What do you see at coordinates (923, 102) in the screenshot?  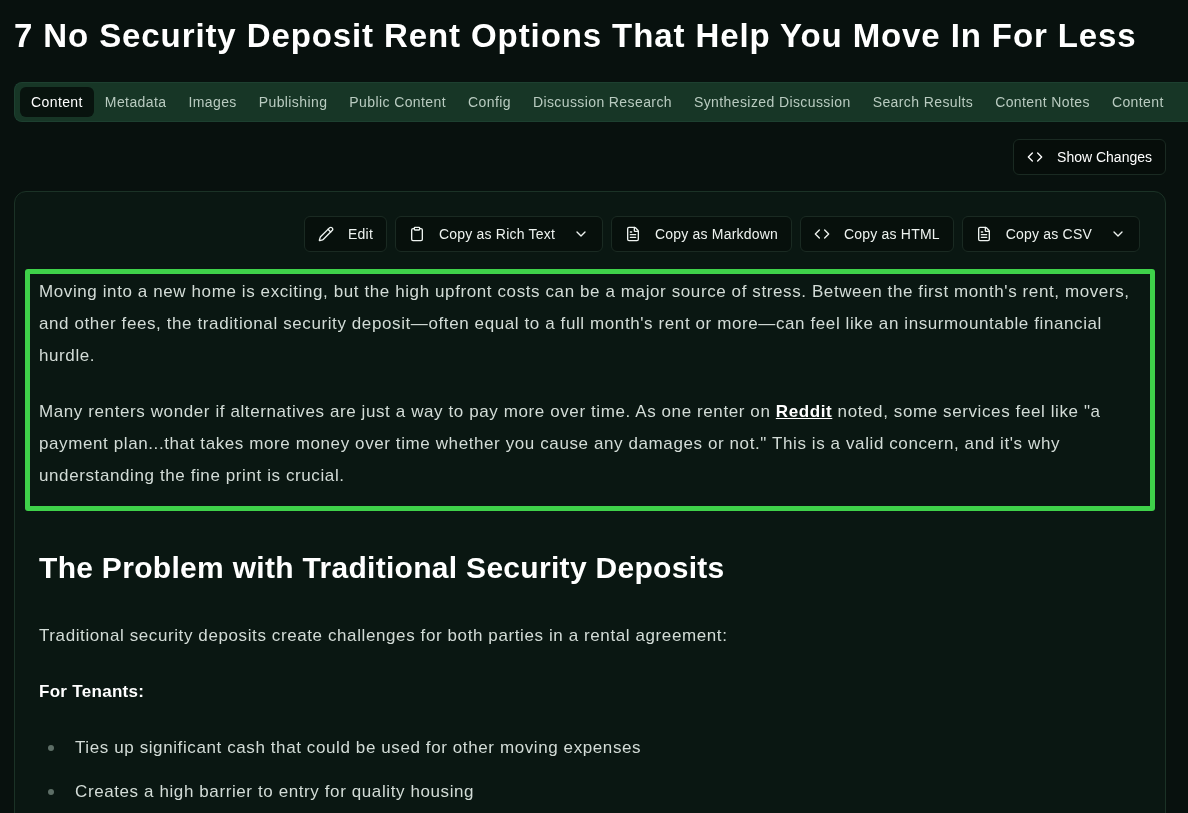 I see `tab: Search Results` at bounding box center [923, 102].